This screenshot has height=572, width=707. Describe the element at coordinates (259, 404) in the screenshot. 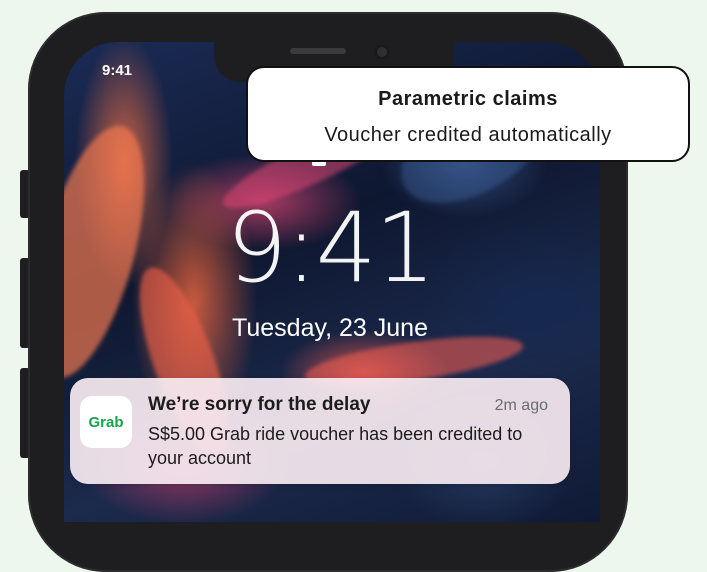

I see `notification-title: We’re sorry for the delay` at that location.